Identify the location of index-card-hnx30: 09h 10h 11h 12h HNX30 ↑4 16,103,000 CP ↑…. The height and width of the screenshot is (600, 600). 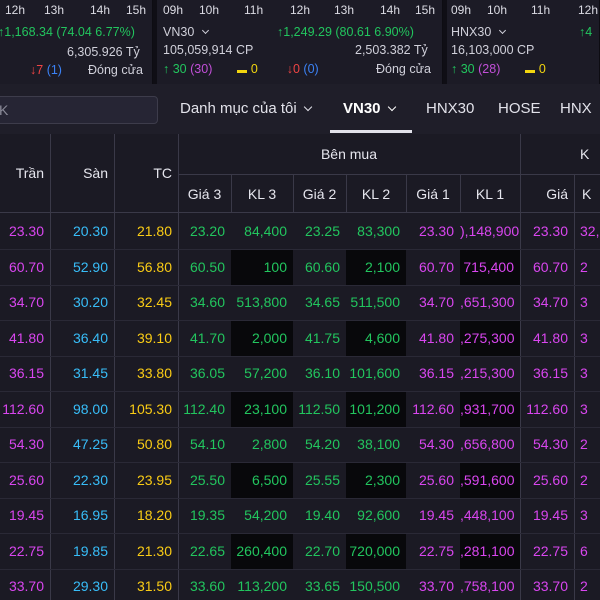
(523, 42).